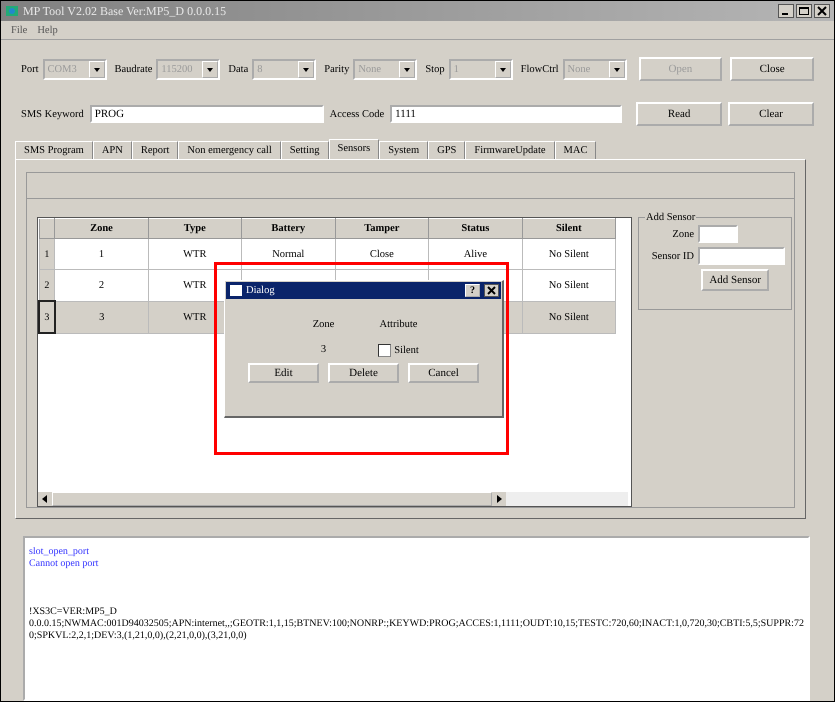 The height and width of the screenshot is (702, 835). I want to click on log-line: slot_open_port, so click(59, 551).